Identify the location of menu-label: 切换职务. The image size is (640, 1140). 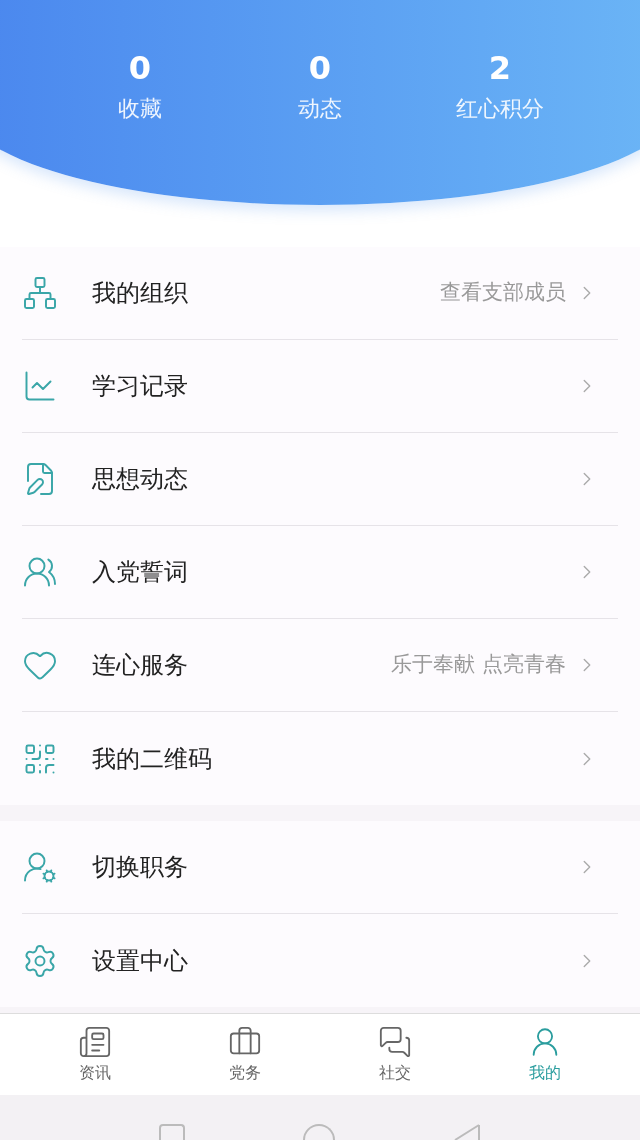
(140, 867).